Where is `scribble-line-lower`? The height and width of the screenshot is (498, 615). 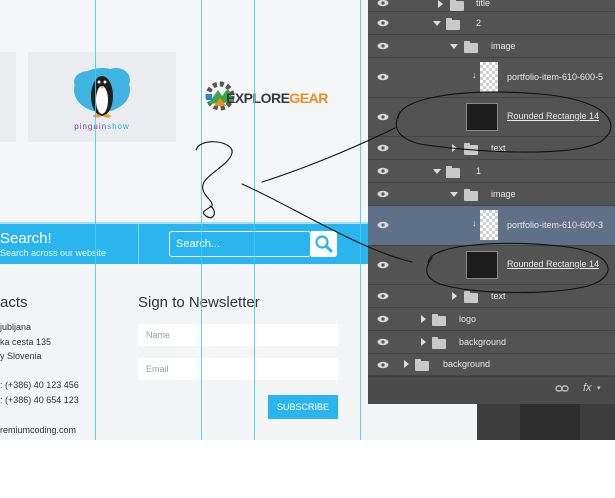
scribble-line-lower is located at coordinates (327, 223).